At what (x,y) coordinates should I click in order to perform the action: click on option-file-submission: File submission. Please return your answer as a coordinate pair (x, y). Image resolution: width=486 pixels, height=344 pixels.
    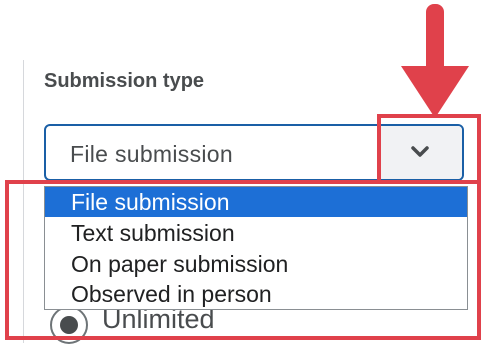
    Looking at the image, I should click on (256, 202).